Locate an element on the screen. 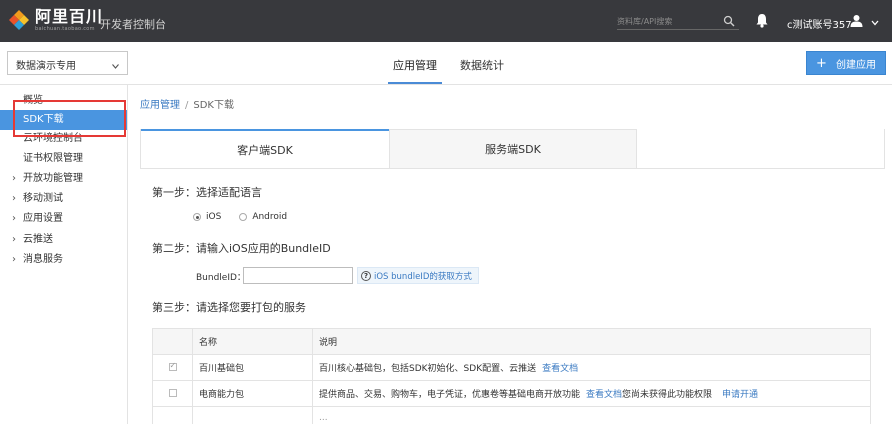 This screenshot has height=424, width=892. column-header: 名称 is located at coordinates (252, 341).